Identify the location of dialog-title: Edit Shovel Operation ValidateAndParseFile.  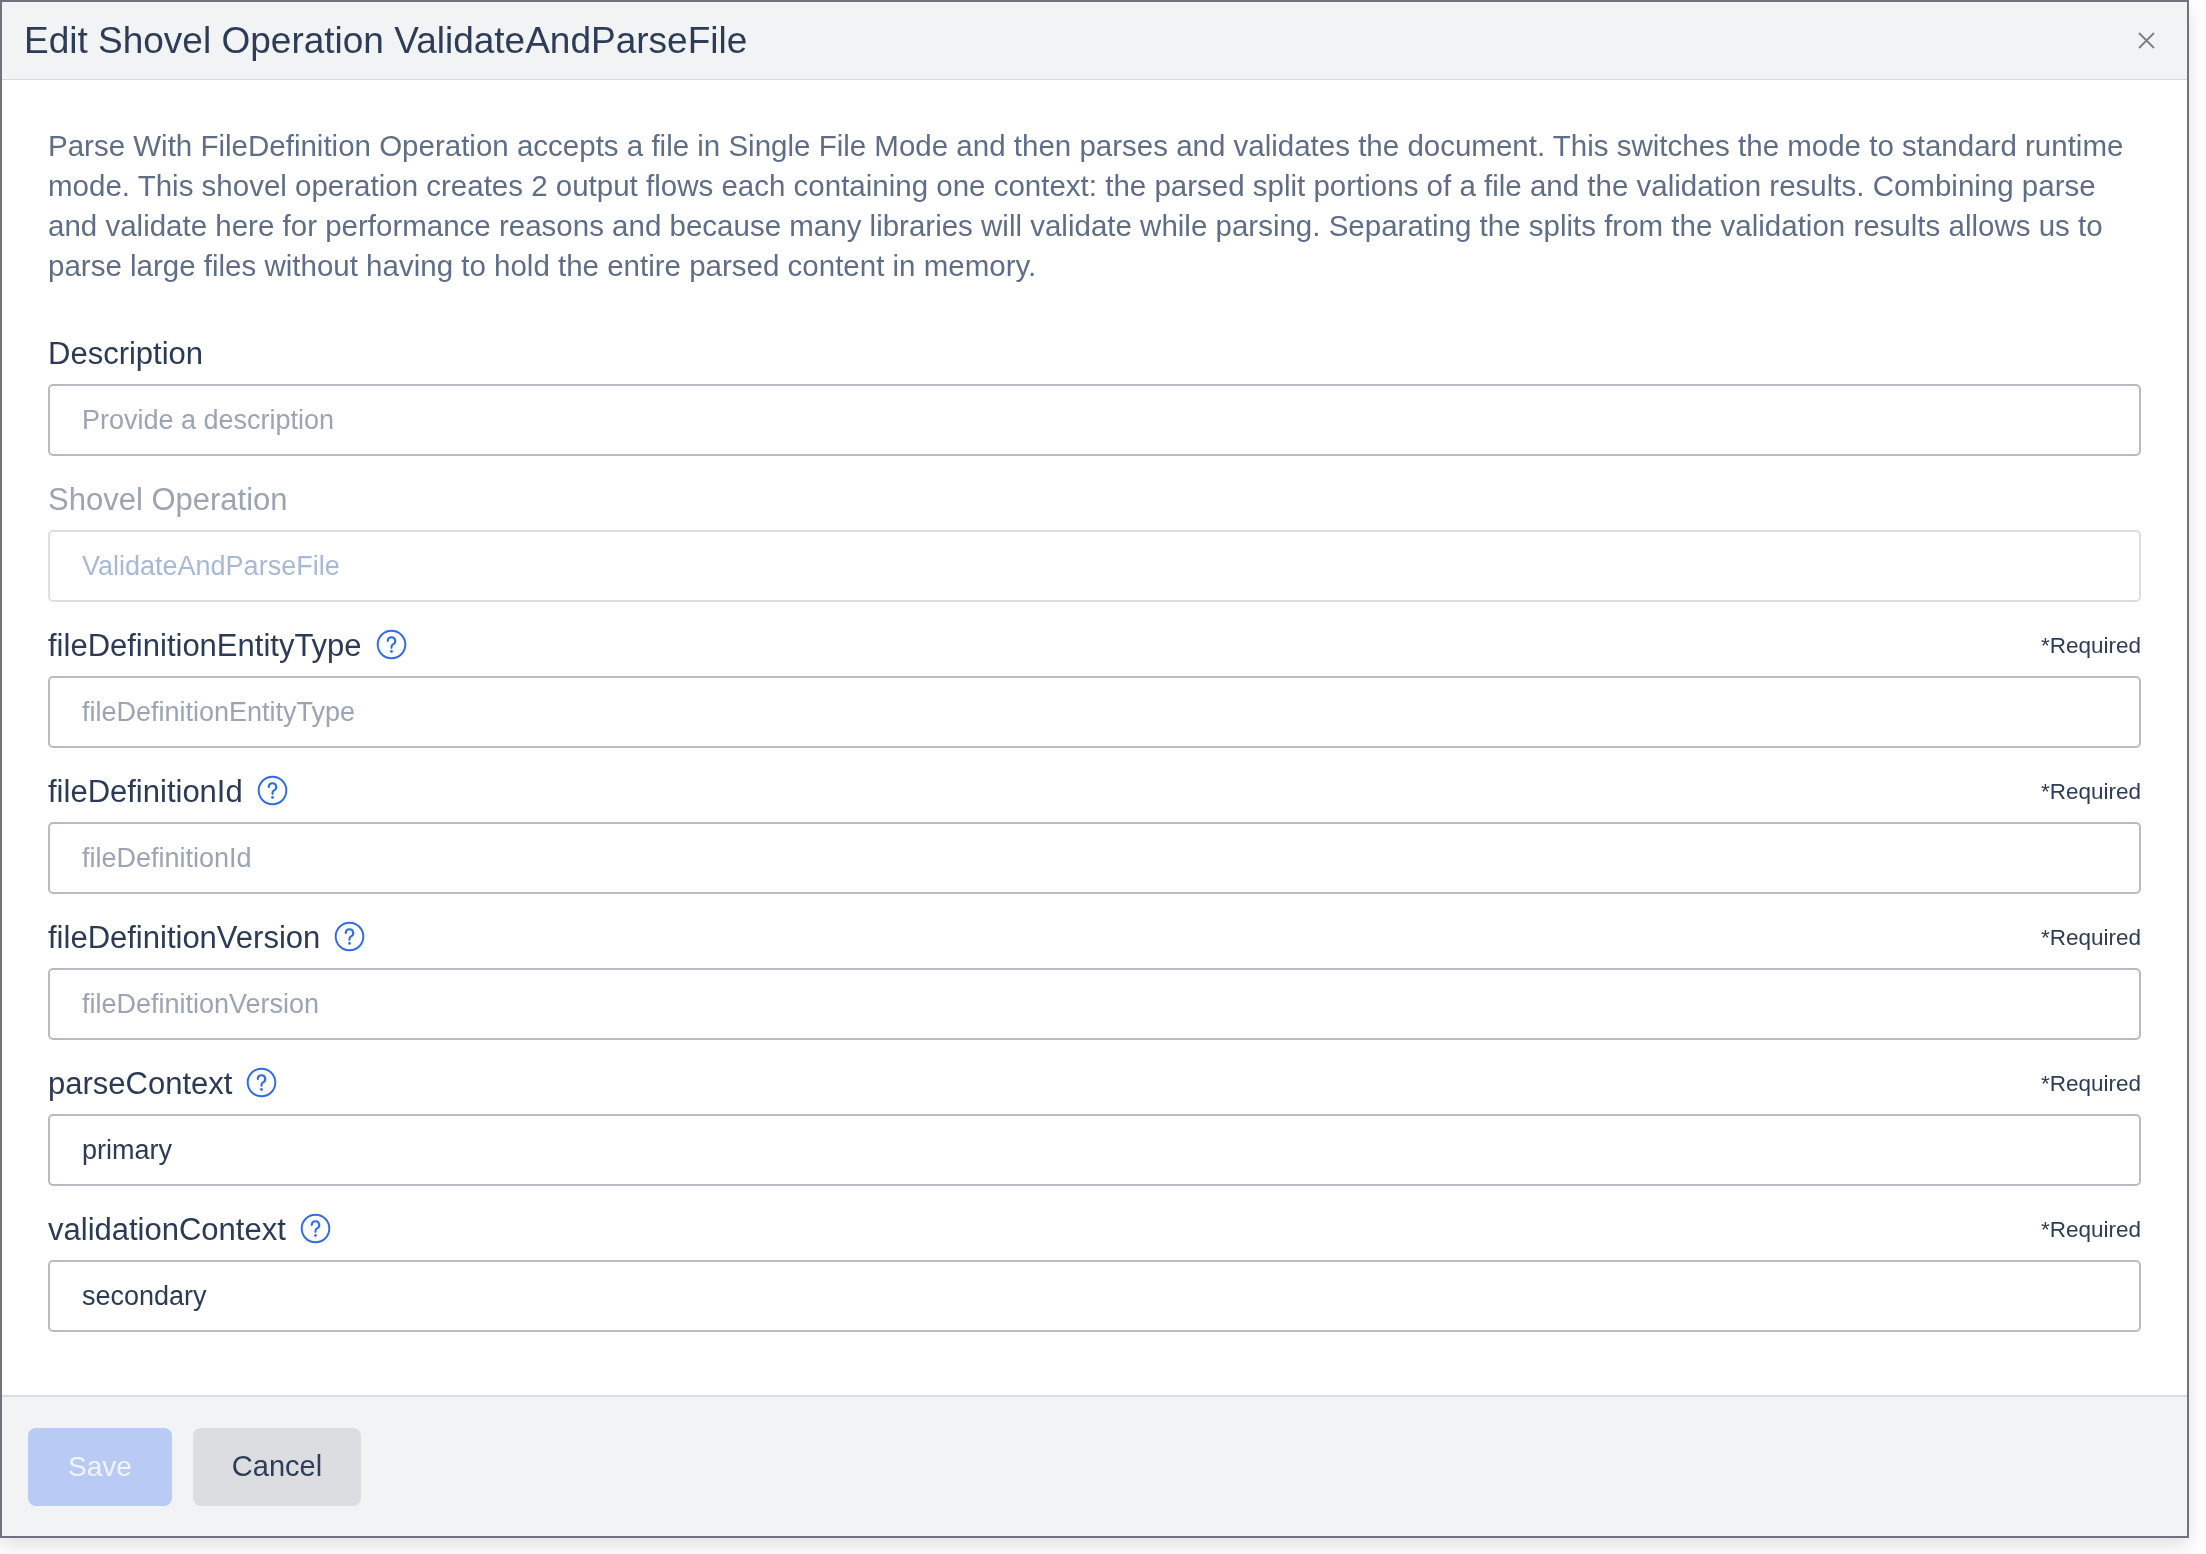
(386, 40).